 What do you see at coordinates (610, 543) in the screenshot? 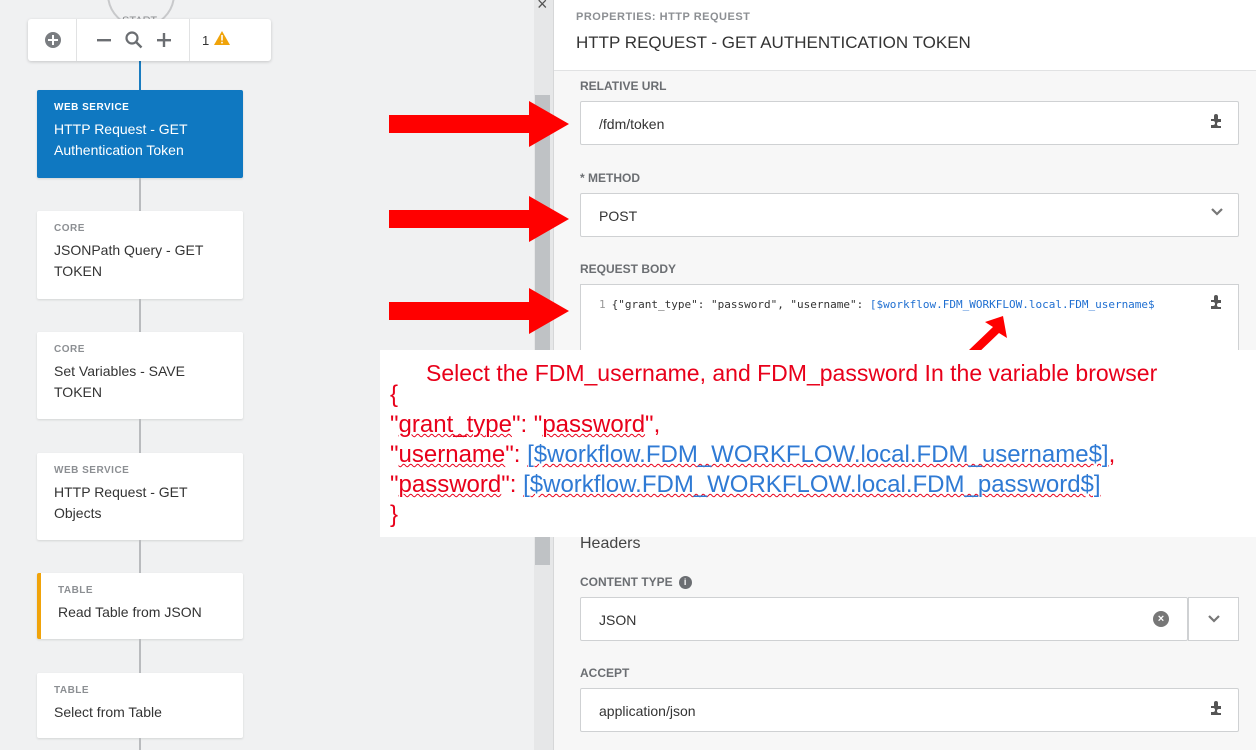
I see `headers-section-title: Headers` at bounding box center [610, 543].